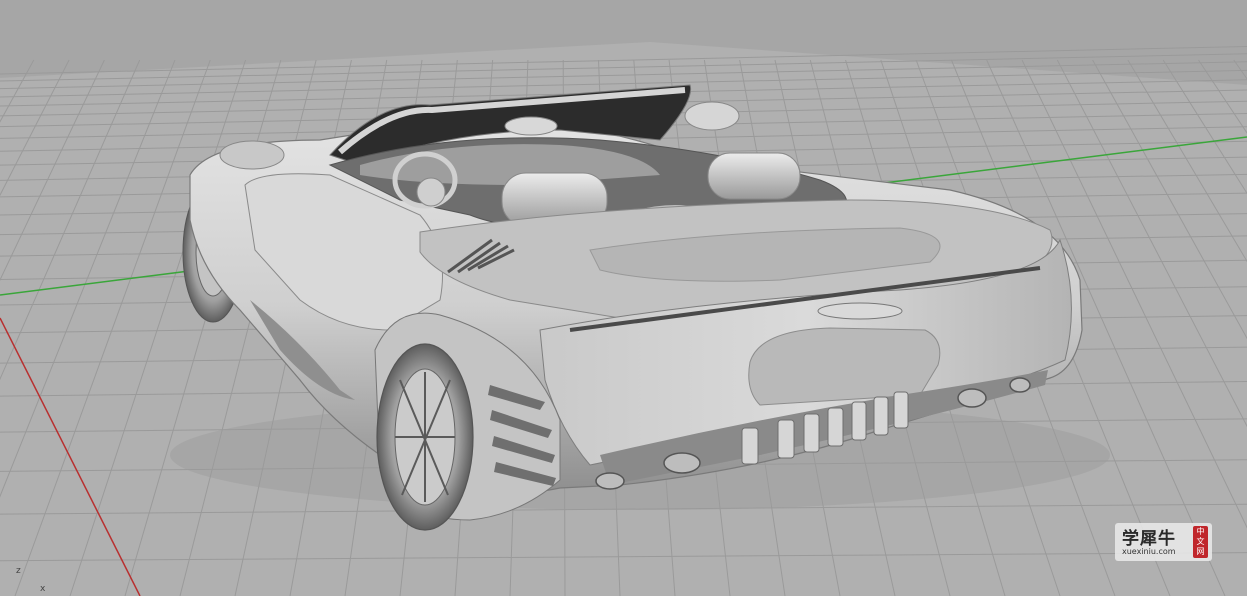  I want to click on site-watermark: 学犀牛 xuexiniu.com 中 文 网, so click(1163, 542).